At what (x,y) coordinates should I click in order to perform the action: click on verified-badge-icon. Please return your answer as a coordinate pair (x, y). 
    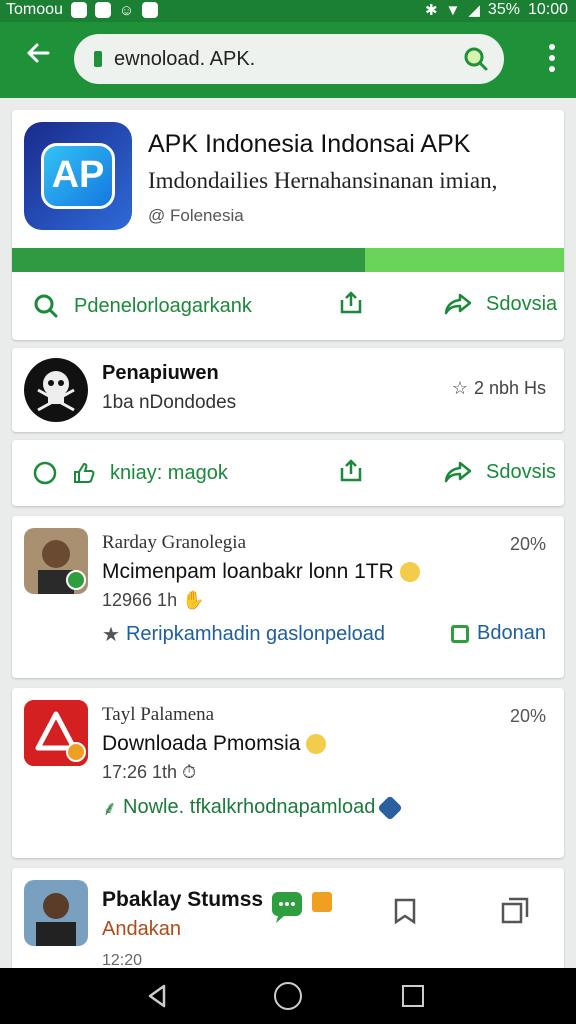
    Looking at the image, I should click on (76, 580).